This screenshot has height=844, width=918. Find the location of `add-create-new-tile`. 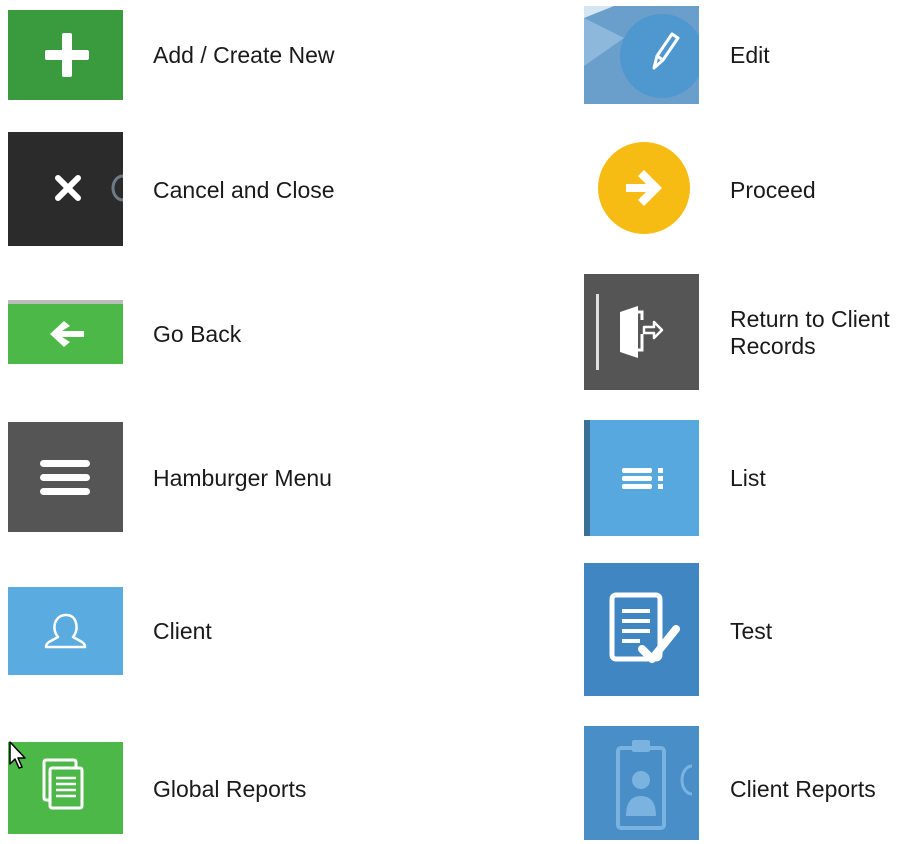

add-create-new-tile is located at coordinates (65, 55).